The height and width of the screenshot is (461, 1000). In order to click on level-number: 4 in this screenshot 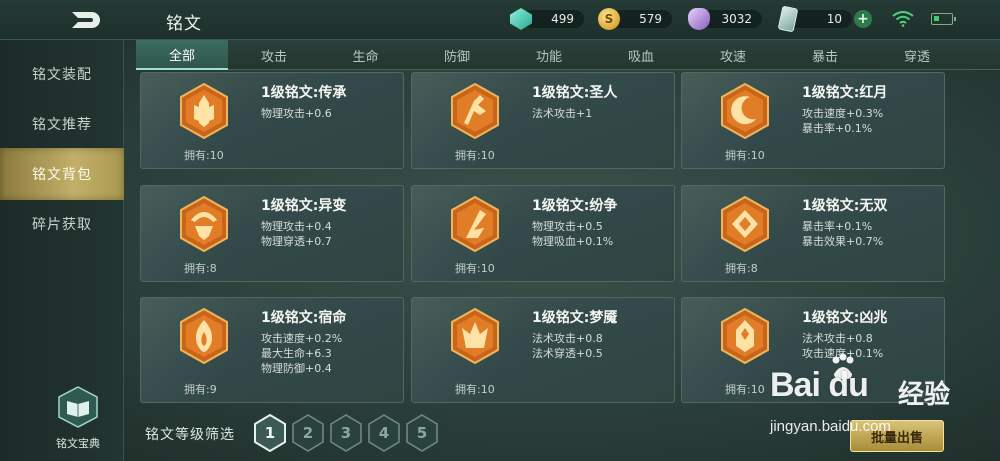, I will do `click(384, 433)`.